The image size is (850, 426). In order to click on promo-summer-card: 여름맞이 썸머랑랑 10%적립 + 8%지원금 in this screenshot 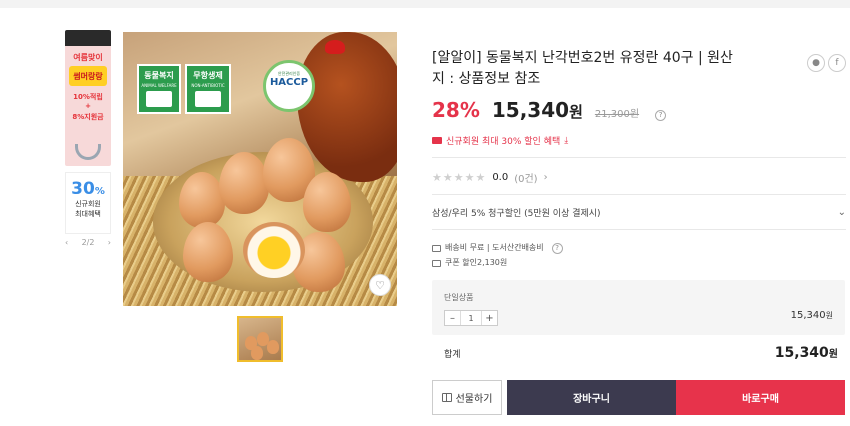, I will do `click(88, 98)`.